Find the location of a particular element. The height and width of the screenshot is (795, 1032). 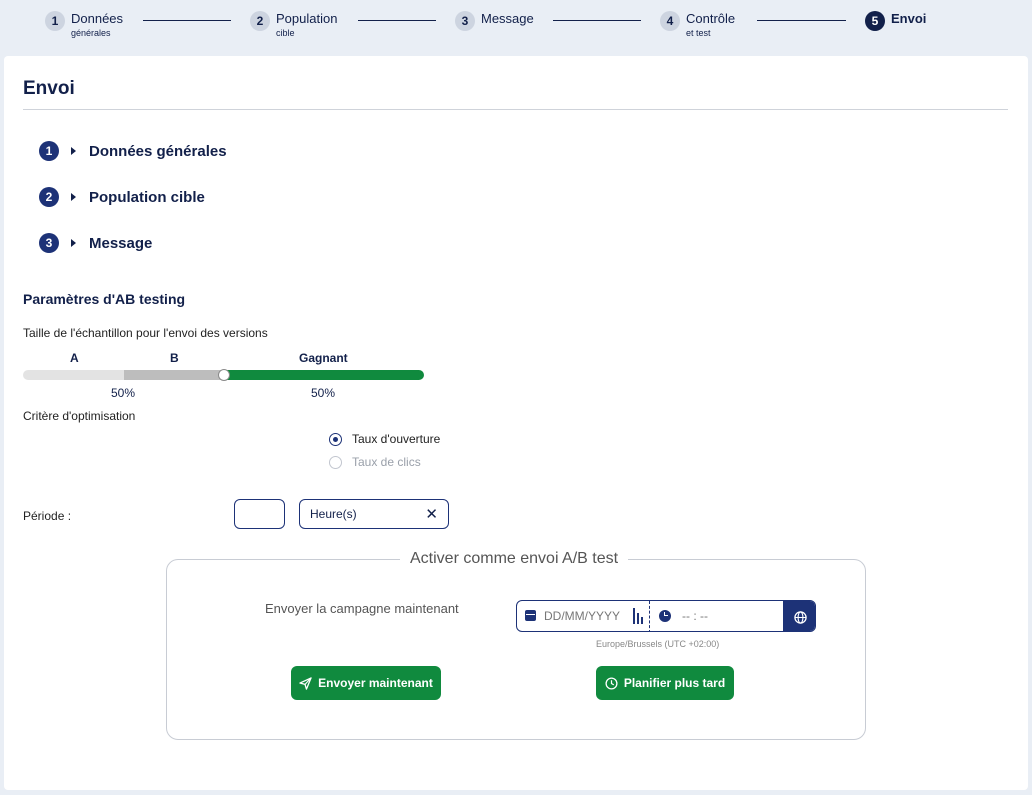

step-population-cible: 2 Population cible is located at coordinates (293, 24).